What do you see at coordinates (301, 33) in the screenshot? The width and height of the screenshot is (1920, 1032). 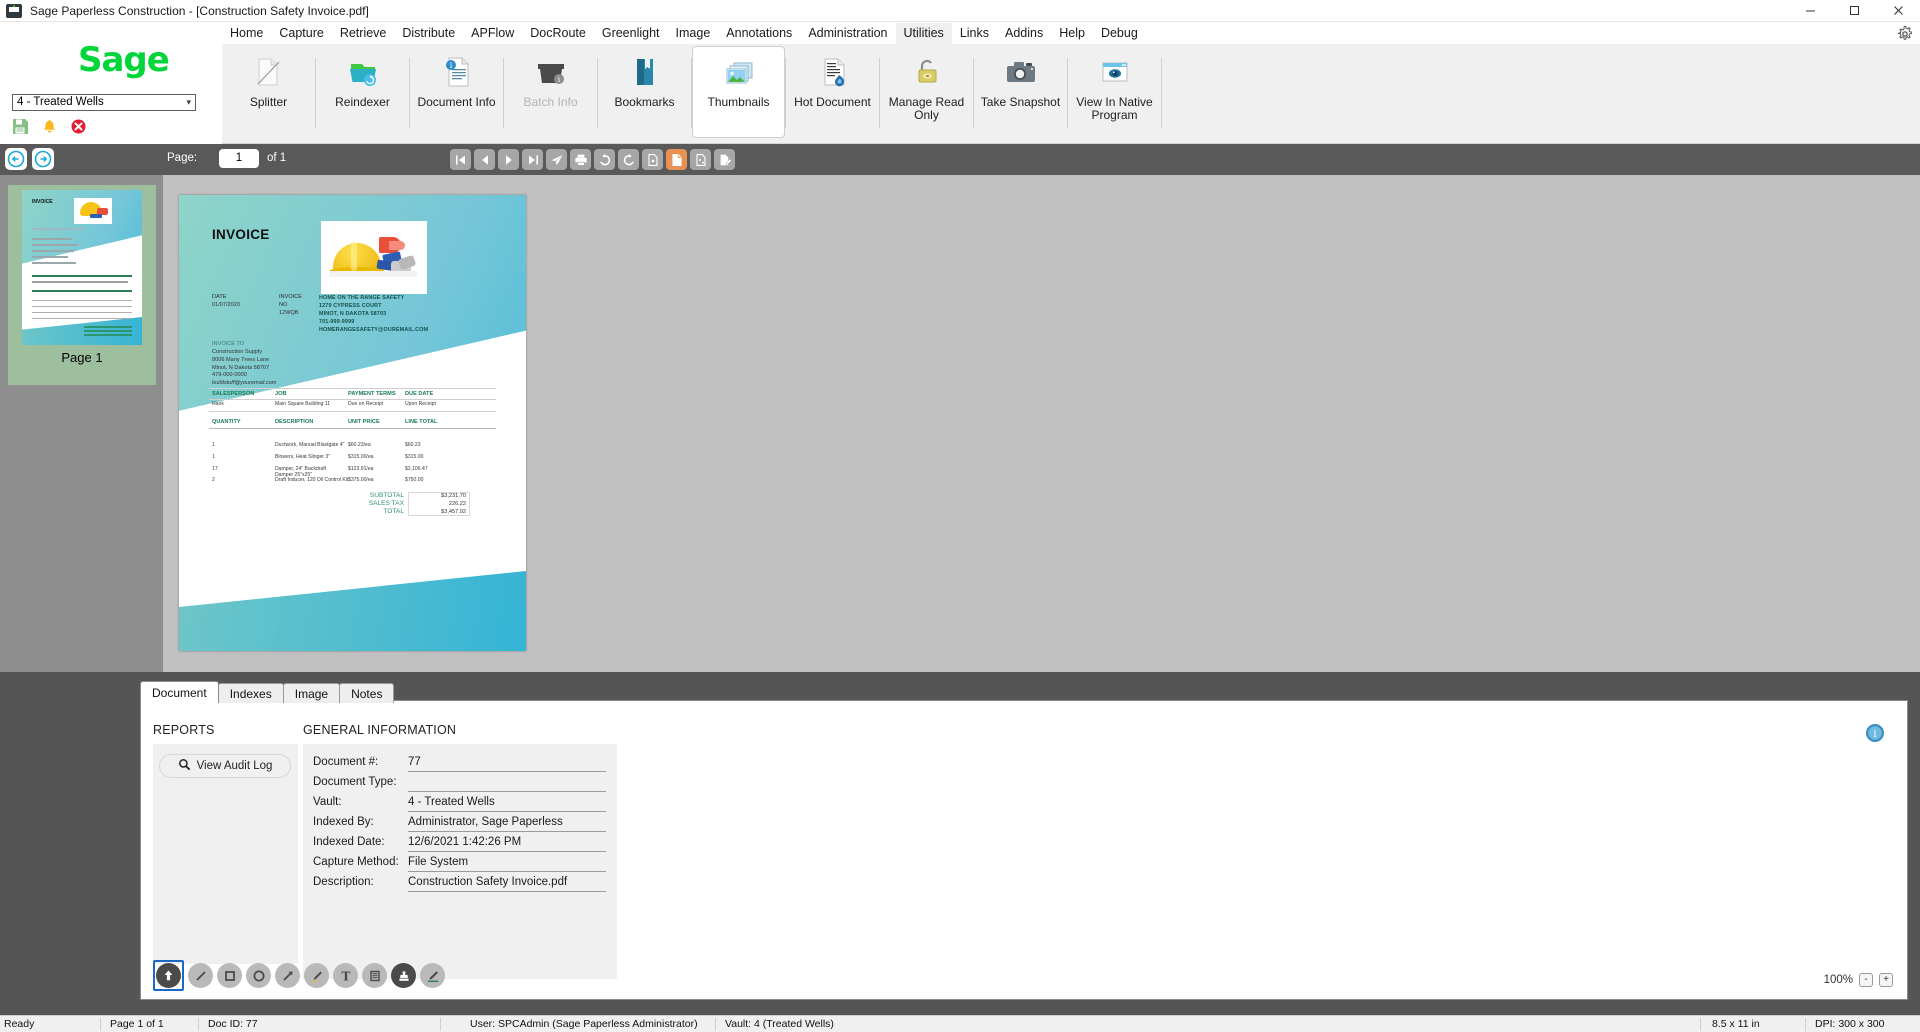 I see `menu-item-capture: Capture` at bounding box center [301, 33].